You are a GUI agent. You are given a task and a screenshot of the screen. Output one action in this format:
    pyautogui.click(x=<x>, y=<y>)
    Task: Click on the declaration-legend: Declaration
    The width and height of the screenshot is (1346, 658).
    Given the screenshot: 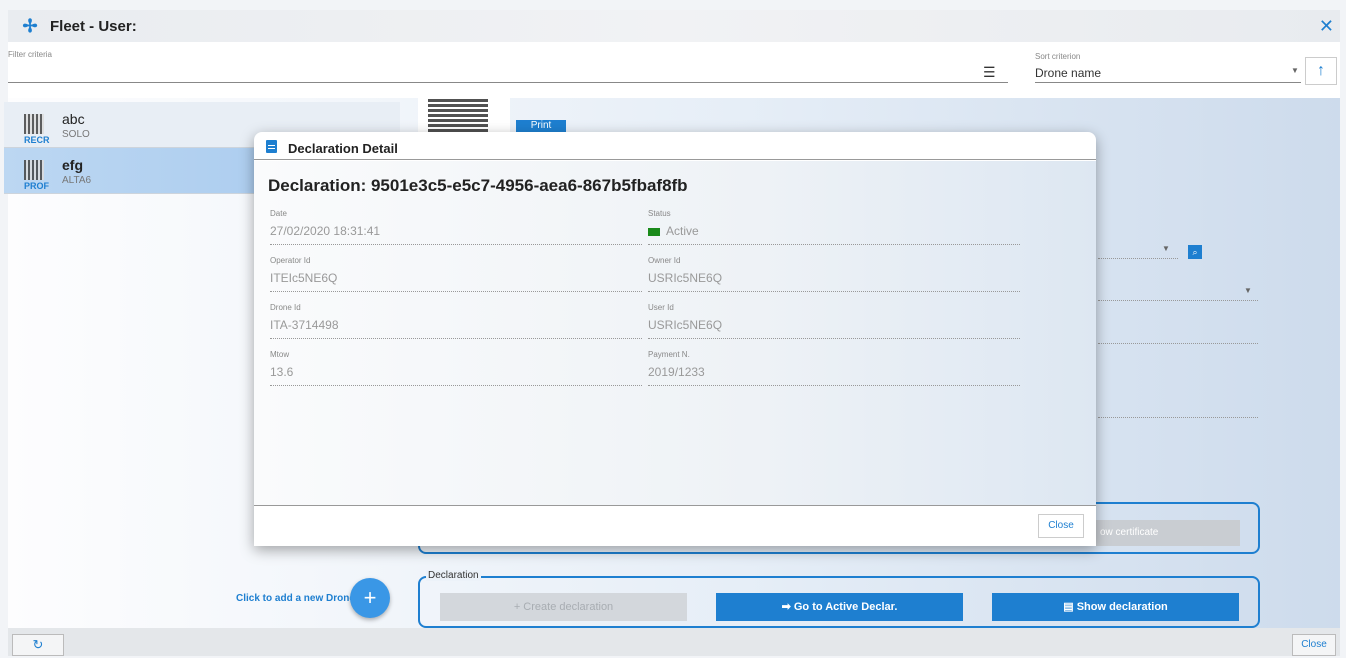 What is the action you would take?
    pyautogui.click(x=453, y=575)
    